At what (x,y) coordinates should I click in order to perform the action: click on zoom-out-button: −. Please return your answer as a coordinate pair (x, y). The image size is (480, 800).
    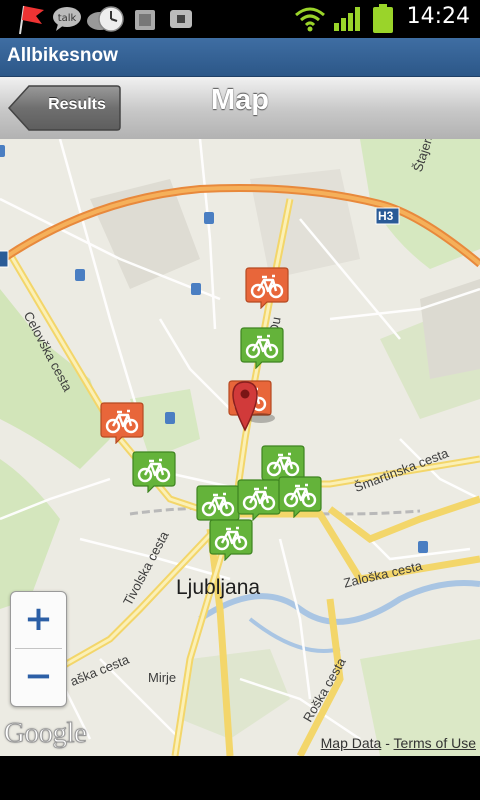
    Looking at the image, I should click on (38, 677).